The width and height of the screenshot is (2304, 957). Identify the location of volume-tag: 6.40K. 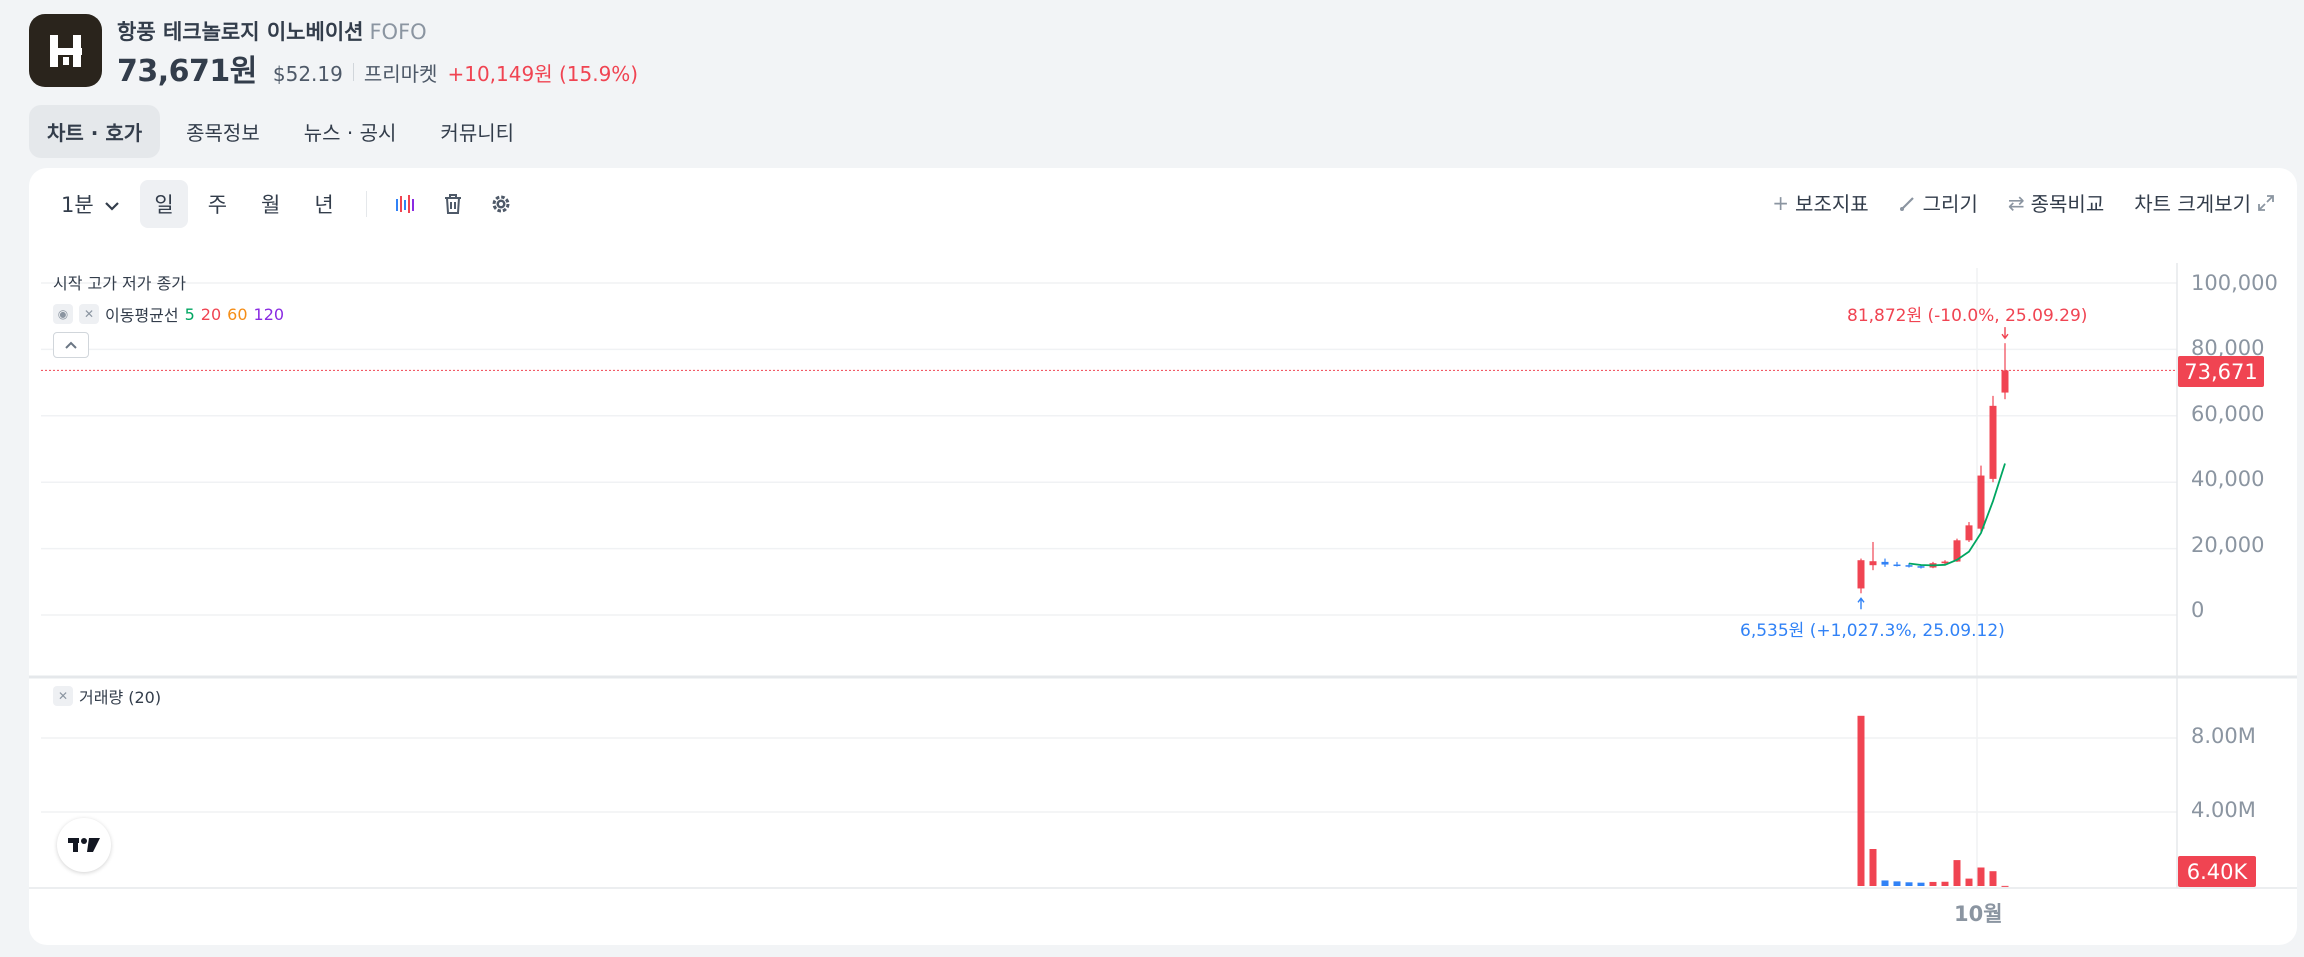
(2217, 871).